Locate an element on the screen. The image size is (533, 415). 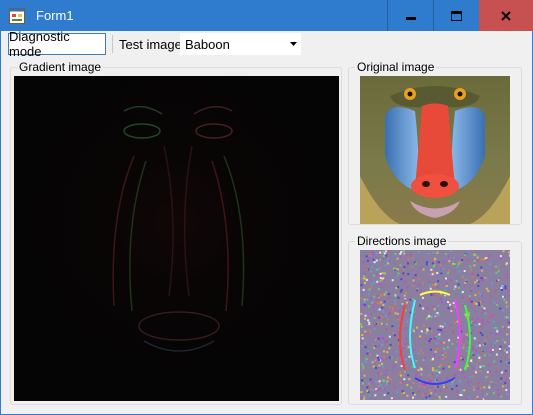
original-image-group: Original image is located at coordinates (435, 142).